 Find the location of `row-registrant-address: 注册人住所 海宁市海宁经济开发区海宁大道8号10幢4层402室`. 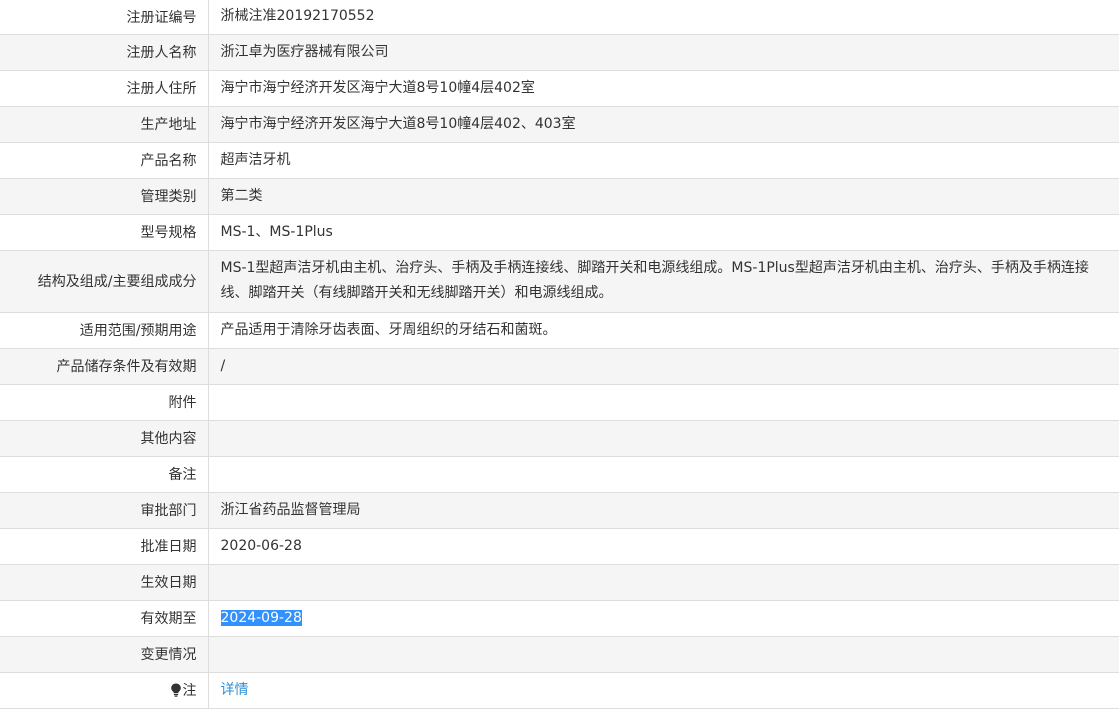

row-registrant-address: 注册人住所 海宁市海宁经济开发区海宁大道8号10幢4层402室 is located at coordinates (559, 88).